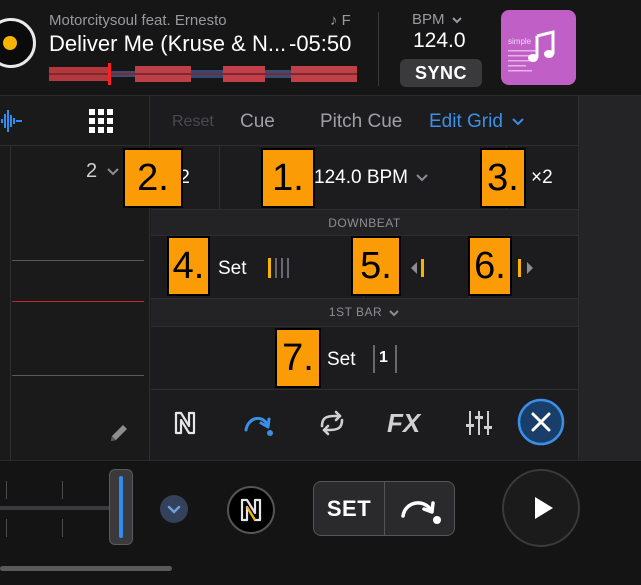 The width and height of the screenshot is (641, 585). I want to click on loop-icon, so click(332, 423).